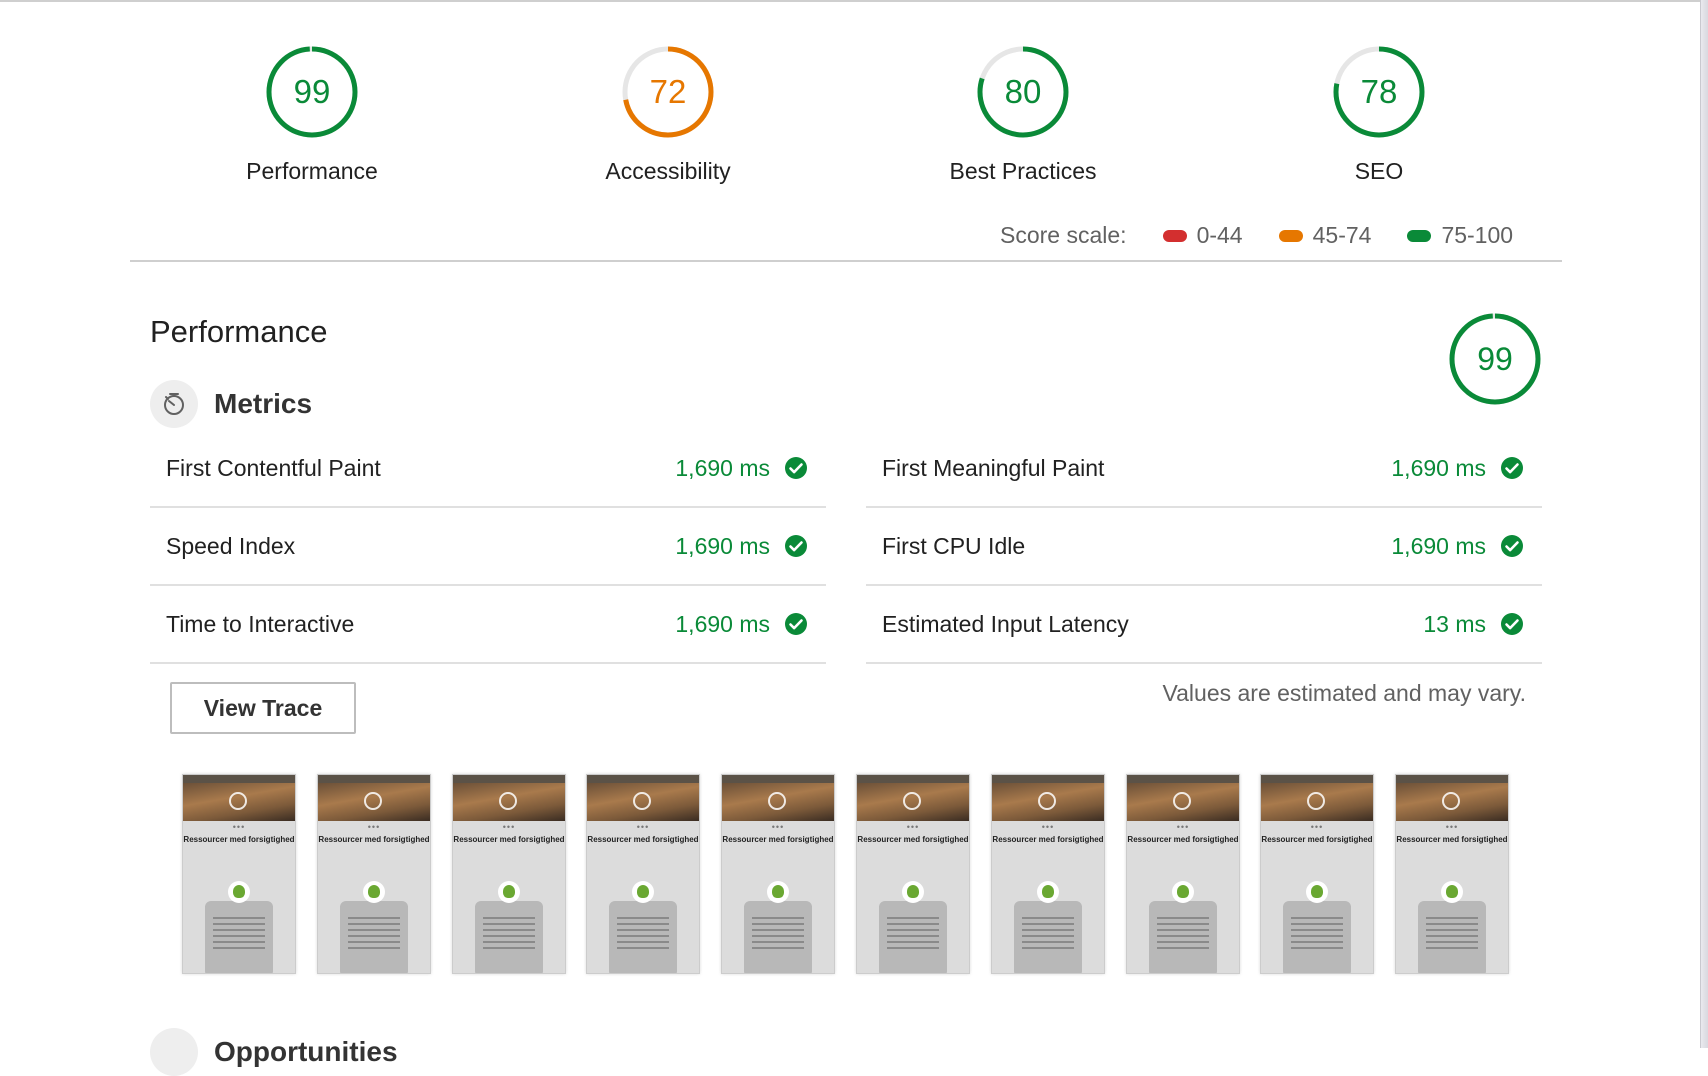 Image resolution: width=1708 pixels, height=1076 pixels. I want to click on gauge-accessibility: 72 Accessibility, so click(668, 114).